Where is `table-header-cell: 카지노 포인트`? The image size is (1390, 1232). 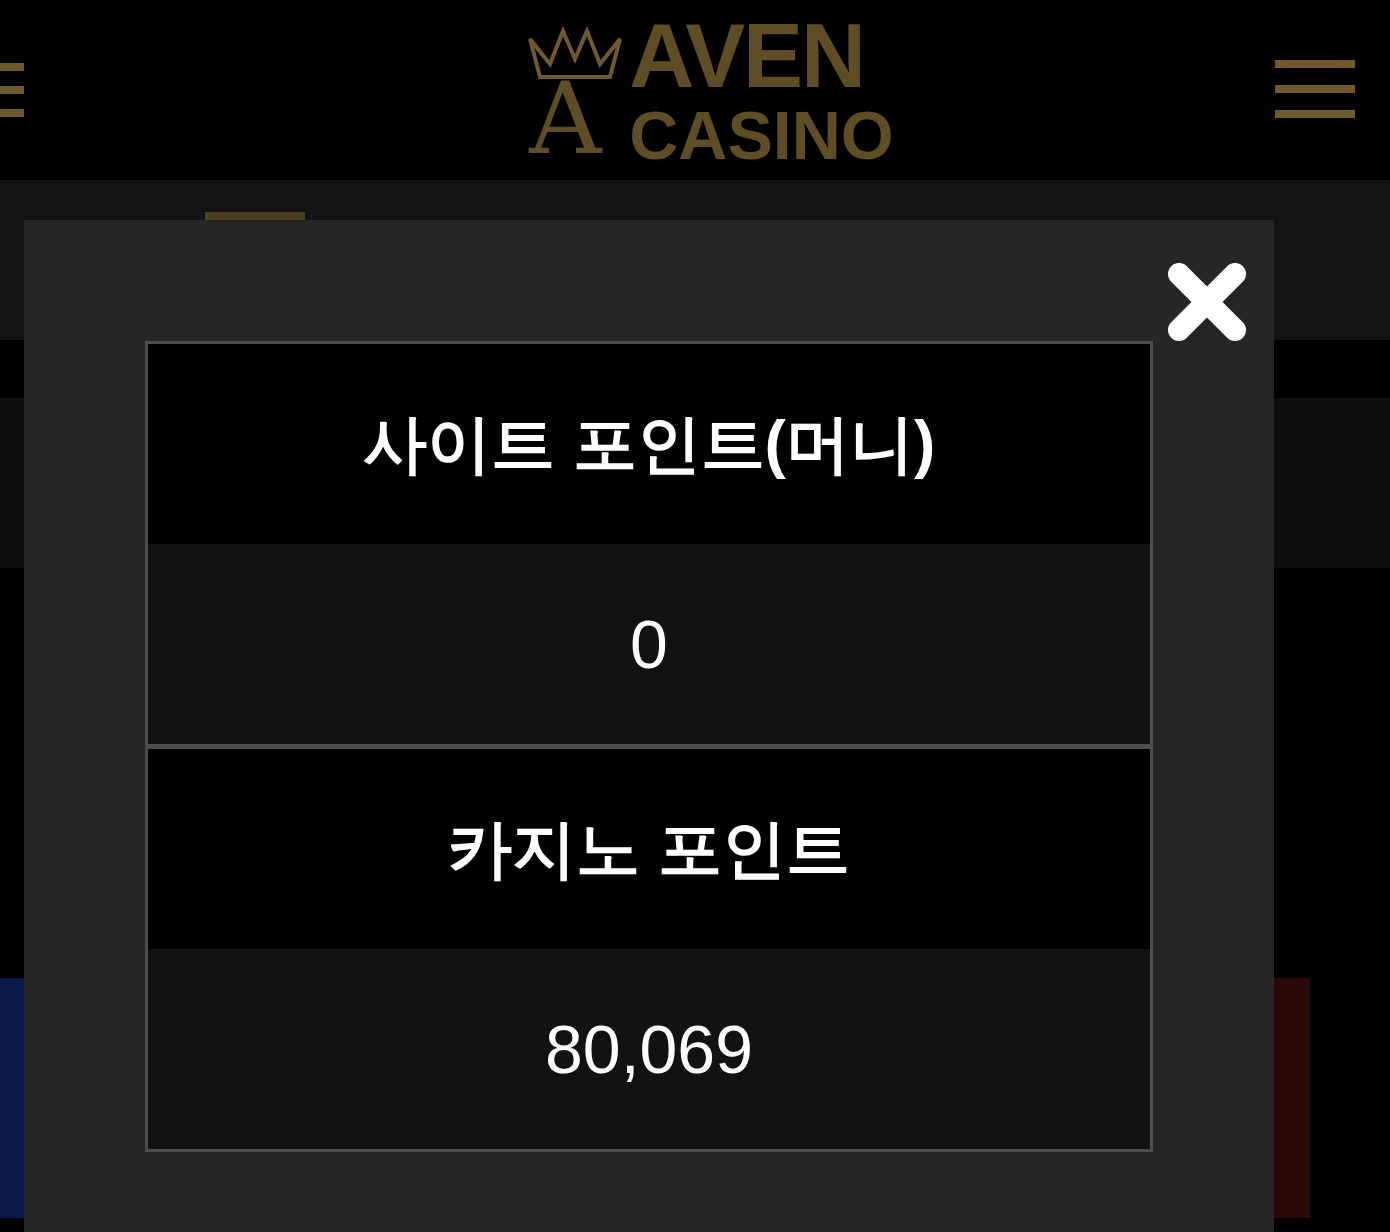
table-header-cell: 카지노 포인트 is located at coordinates (649, 849).